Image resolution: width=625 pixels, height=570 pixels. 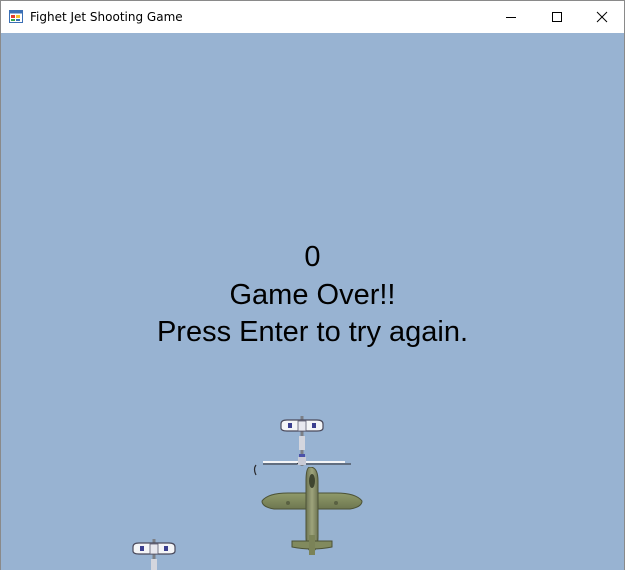 I want to click on enemy-plane-icon, so click(x=154, y=554).